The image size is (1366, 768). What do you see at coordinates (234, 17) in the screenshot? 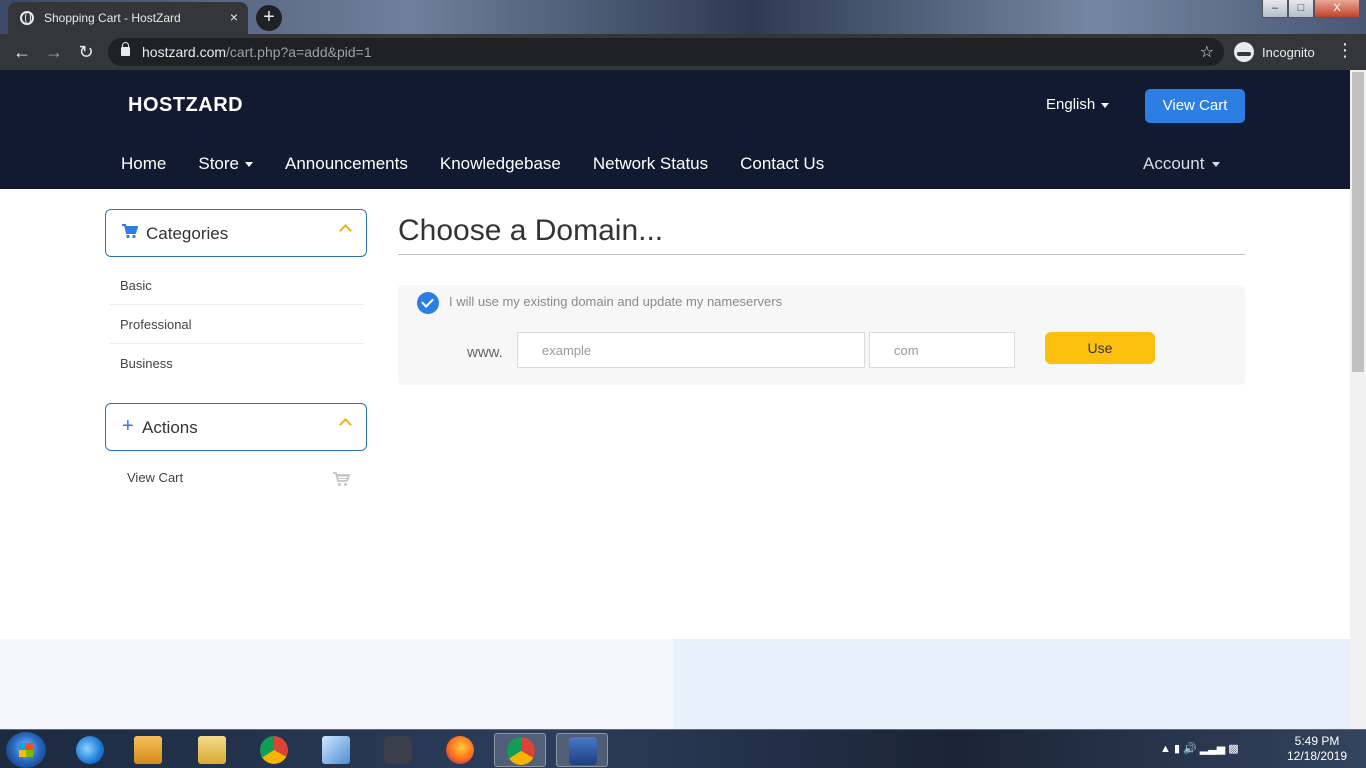
I see `tab-close-icon: ×` at bounding box center [234, 17].